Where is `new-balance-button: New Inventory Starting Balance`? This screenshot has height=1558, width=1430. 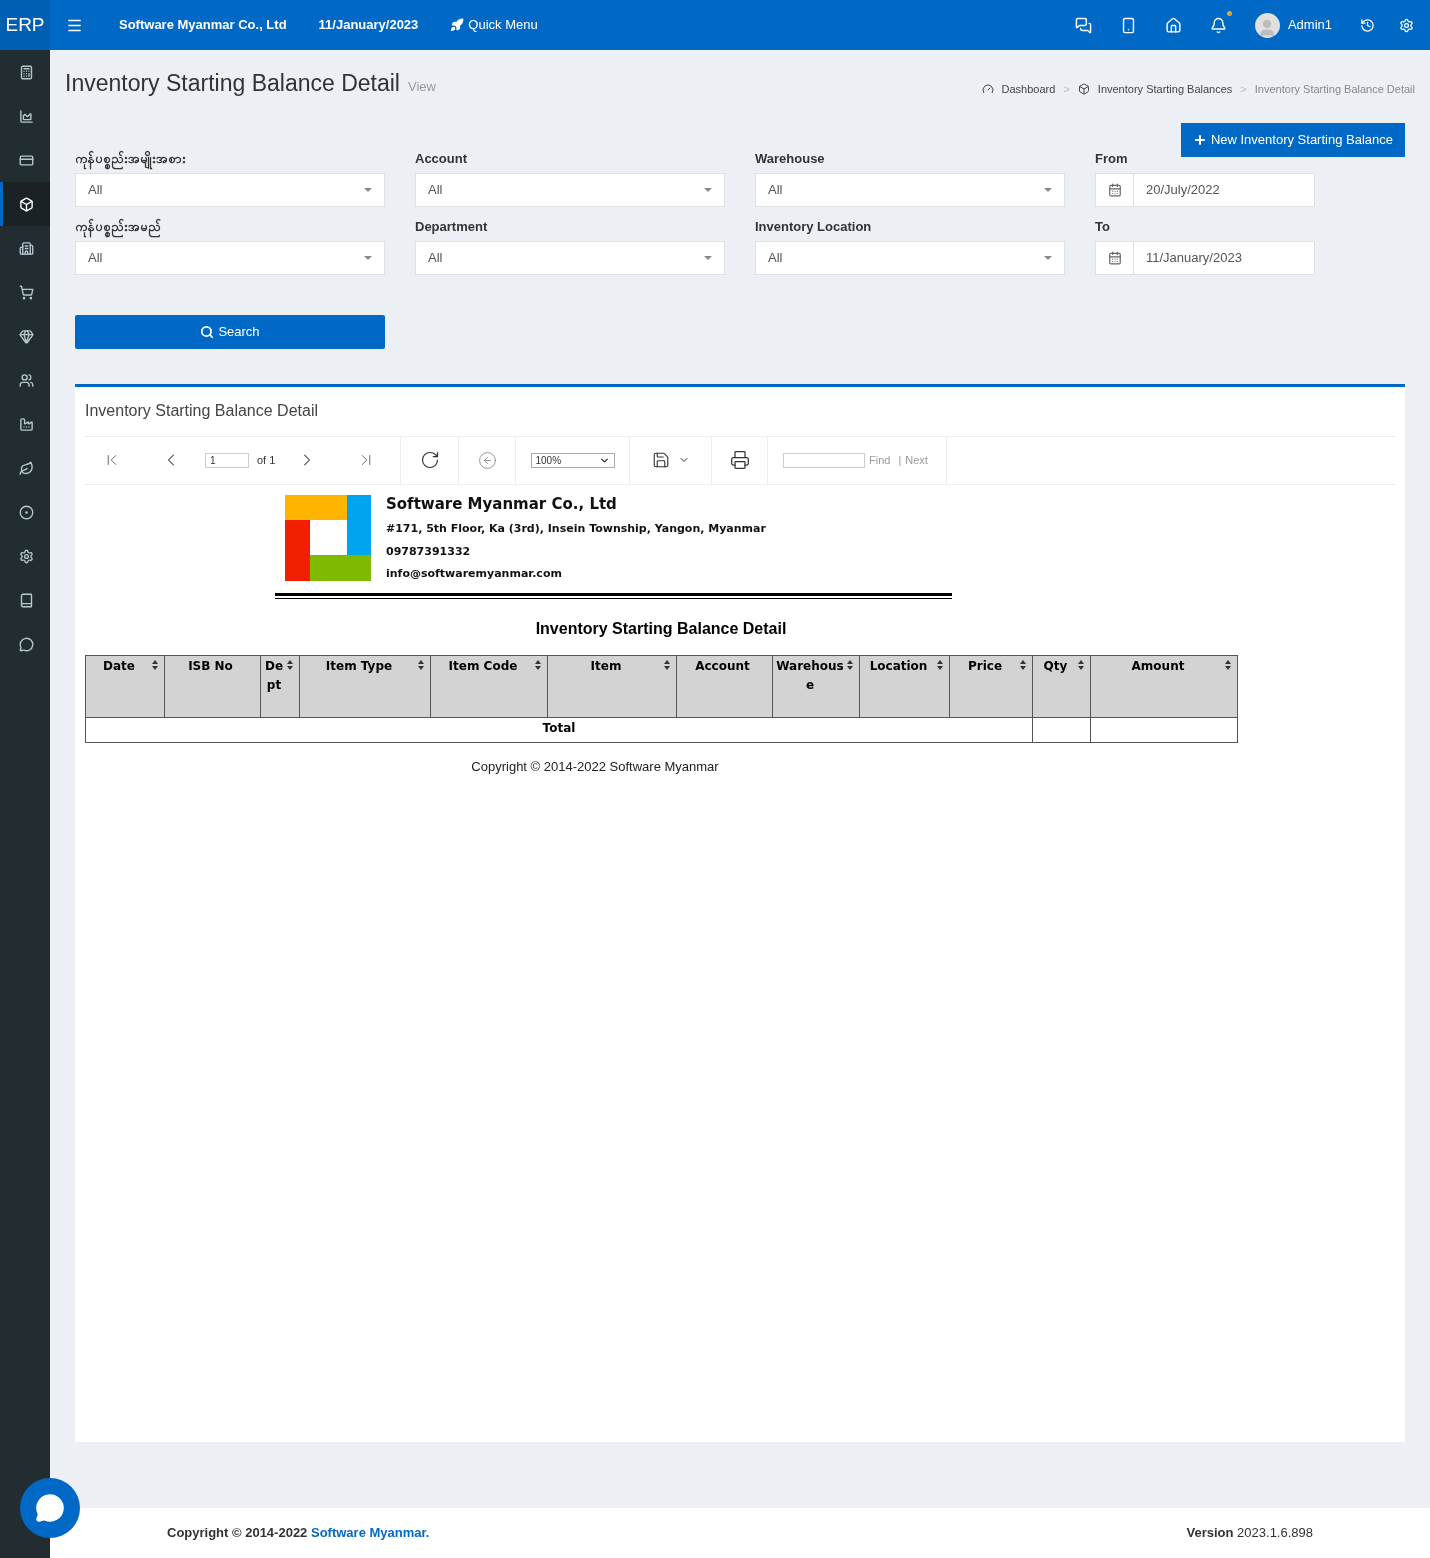
new-balance-button: New Inventory Starting Balance is located at coordinates (1292, 139).